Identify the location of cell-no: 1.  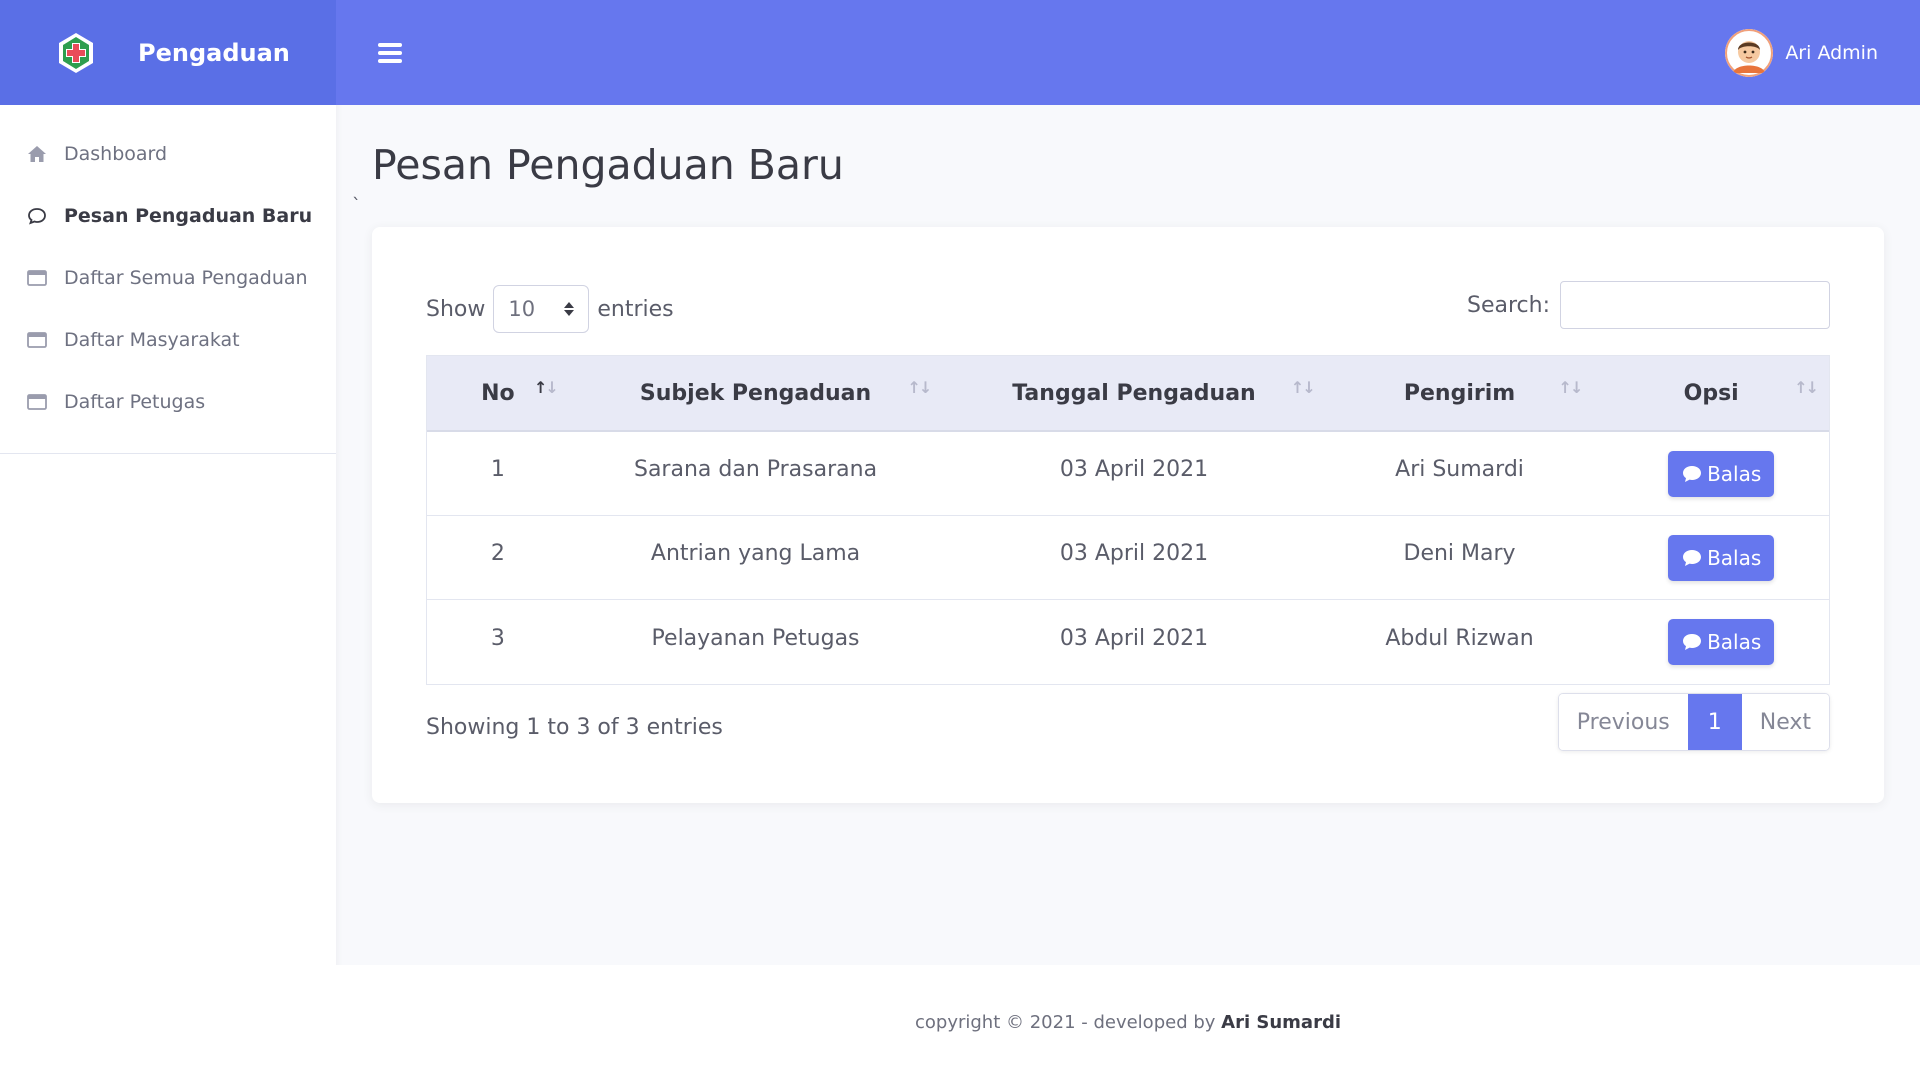
(497, 469).